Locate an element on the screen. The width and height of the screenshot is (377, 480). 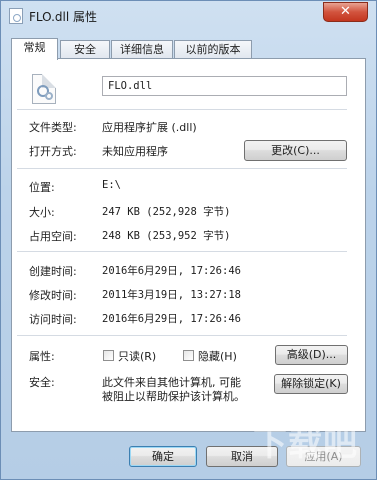
open-with-value: 未知应用程序 is located at coordinates (135, 151).